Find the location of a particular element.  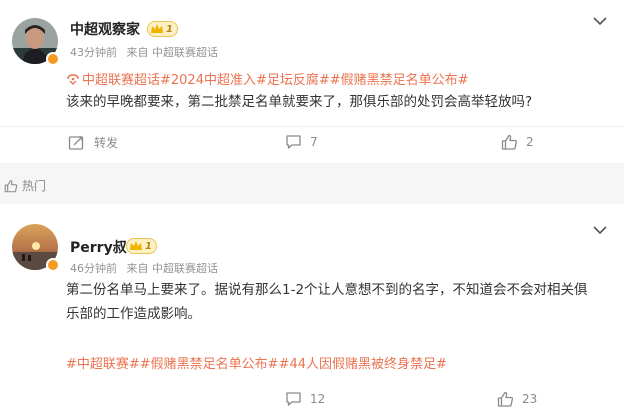

repost-button: 转发 is located at coordinates (93, 142).